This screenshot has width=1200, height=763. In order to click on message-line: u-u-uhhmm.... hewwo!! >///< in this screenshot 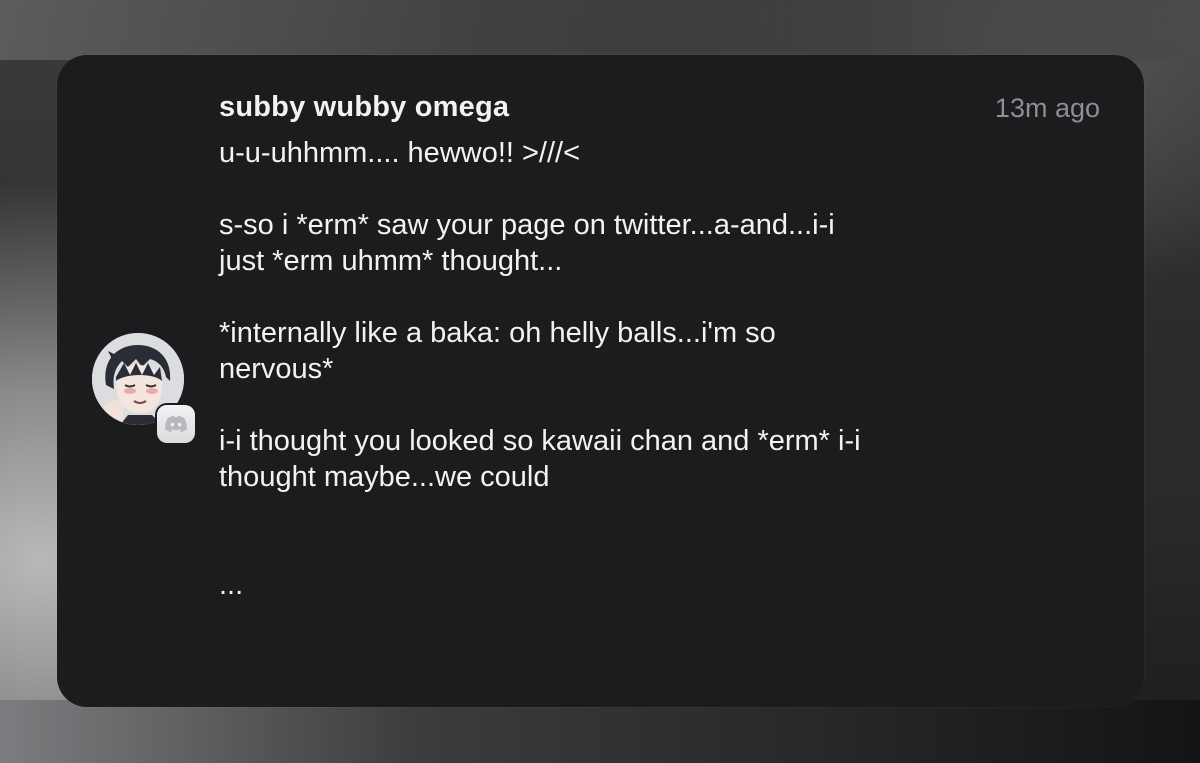, I will do `click(400, 153)`.